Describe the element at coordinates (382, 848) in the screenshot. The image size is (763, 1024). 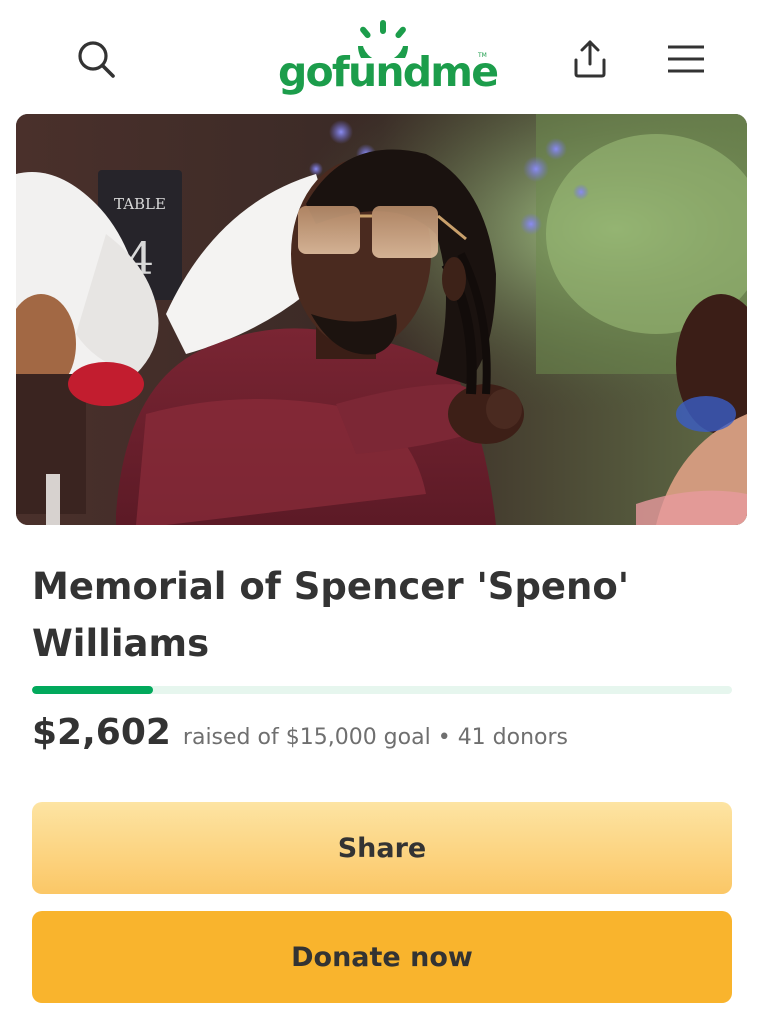
I see `share-button: Share` at that location.